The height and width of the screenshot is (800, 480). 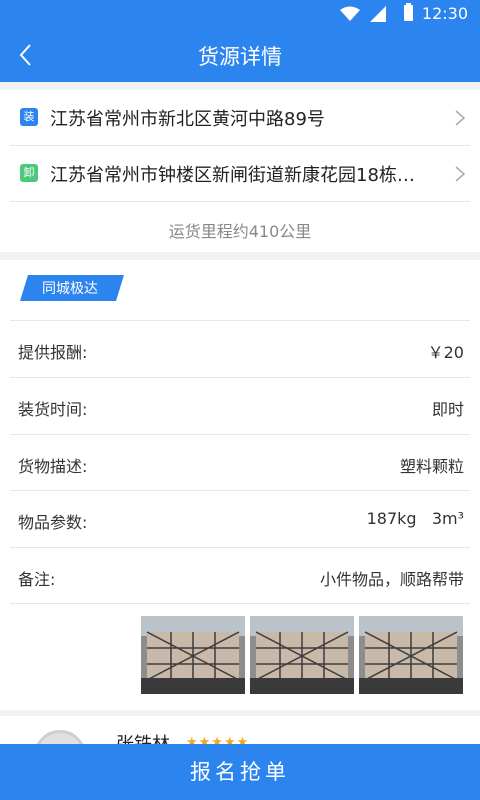 I want to click on load-address-row: 装 江苏省常州市新北区黄河中路89号, so click(x=240, y=118).